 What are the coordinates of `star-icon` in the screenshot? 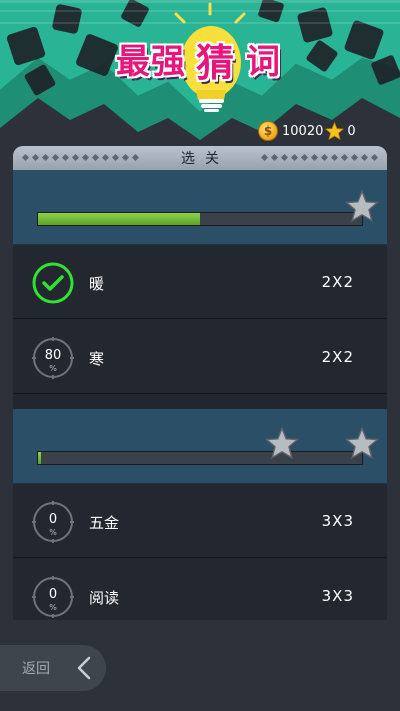 It's located at (335, 131).